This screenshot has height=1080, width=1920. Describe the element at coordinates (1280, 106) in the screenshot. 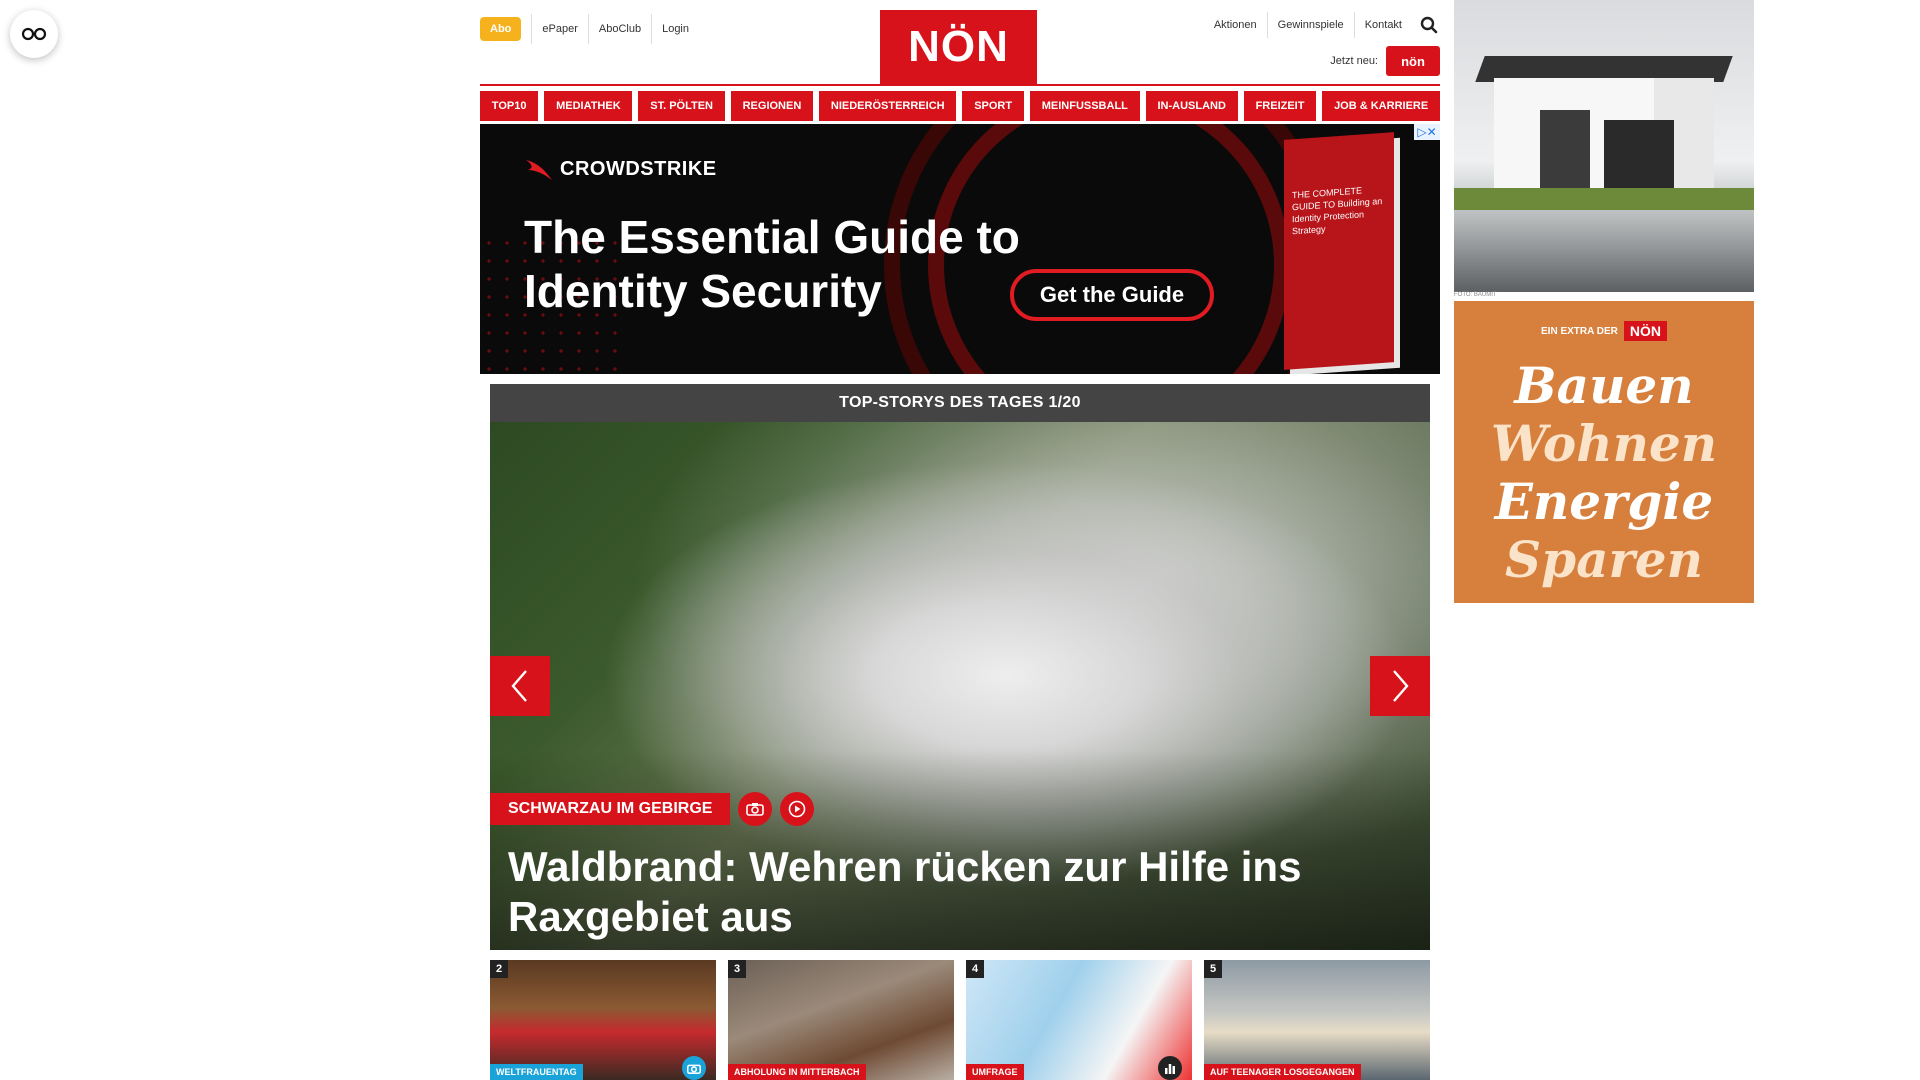

I see `nav-item-freizeit: FREIZEIT` at that location.